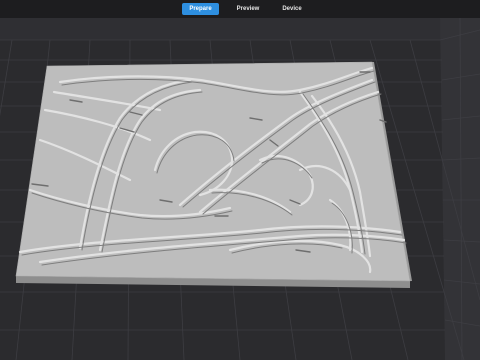 This screenshot has height=360, width=480. Describe the element at coordinates (240, 29) in the screenshot. I see `build-volume-back-wall` at that location.